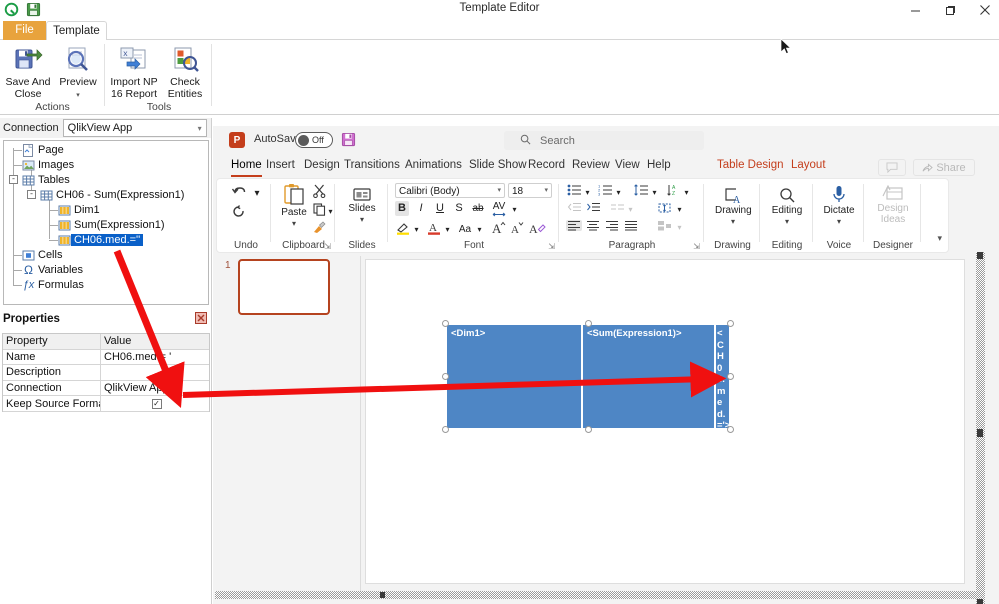  What do you see at coordinates (478, 208) in the screenshot?
I see `strikethrough-button: ab` at bounding box center [478, 208].